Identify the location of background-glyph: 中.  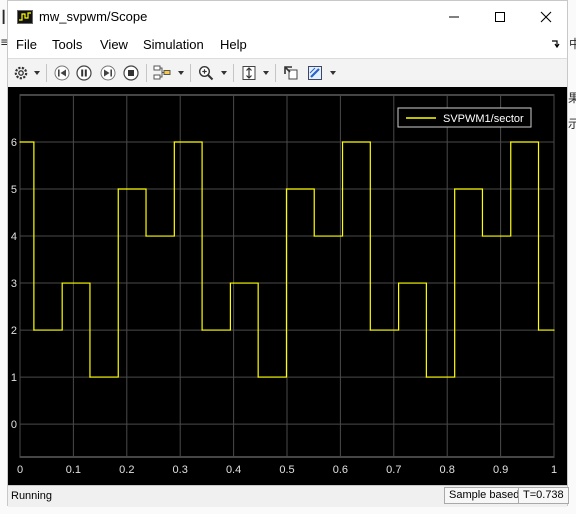
(572, 44).